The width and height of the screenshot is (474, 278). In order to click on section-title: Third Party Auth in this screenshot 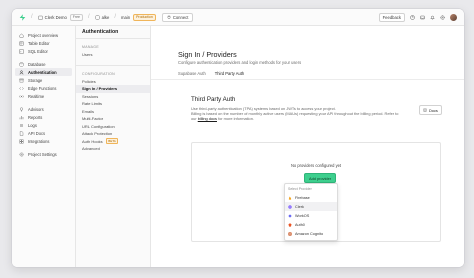, I will do `click(213, 99)`.